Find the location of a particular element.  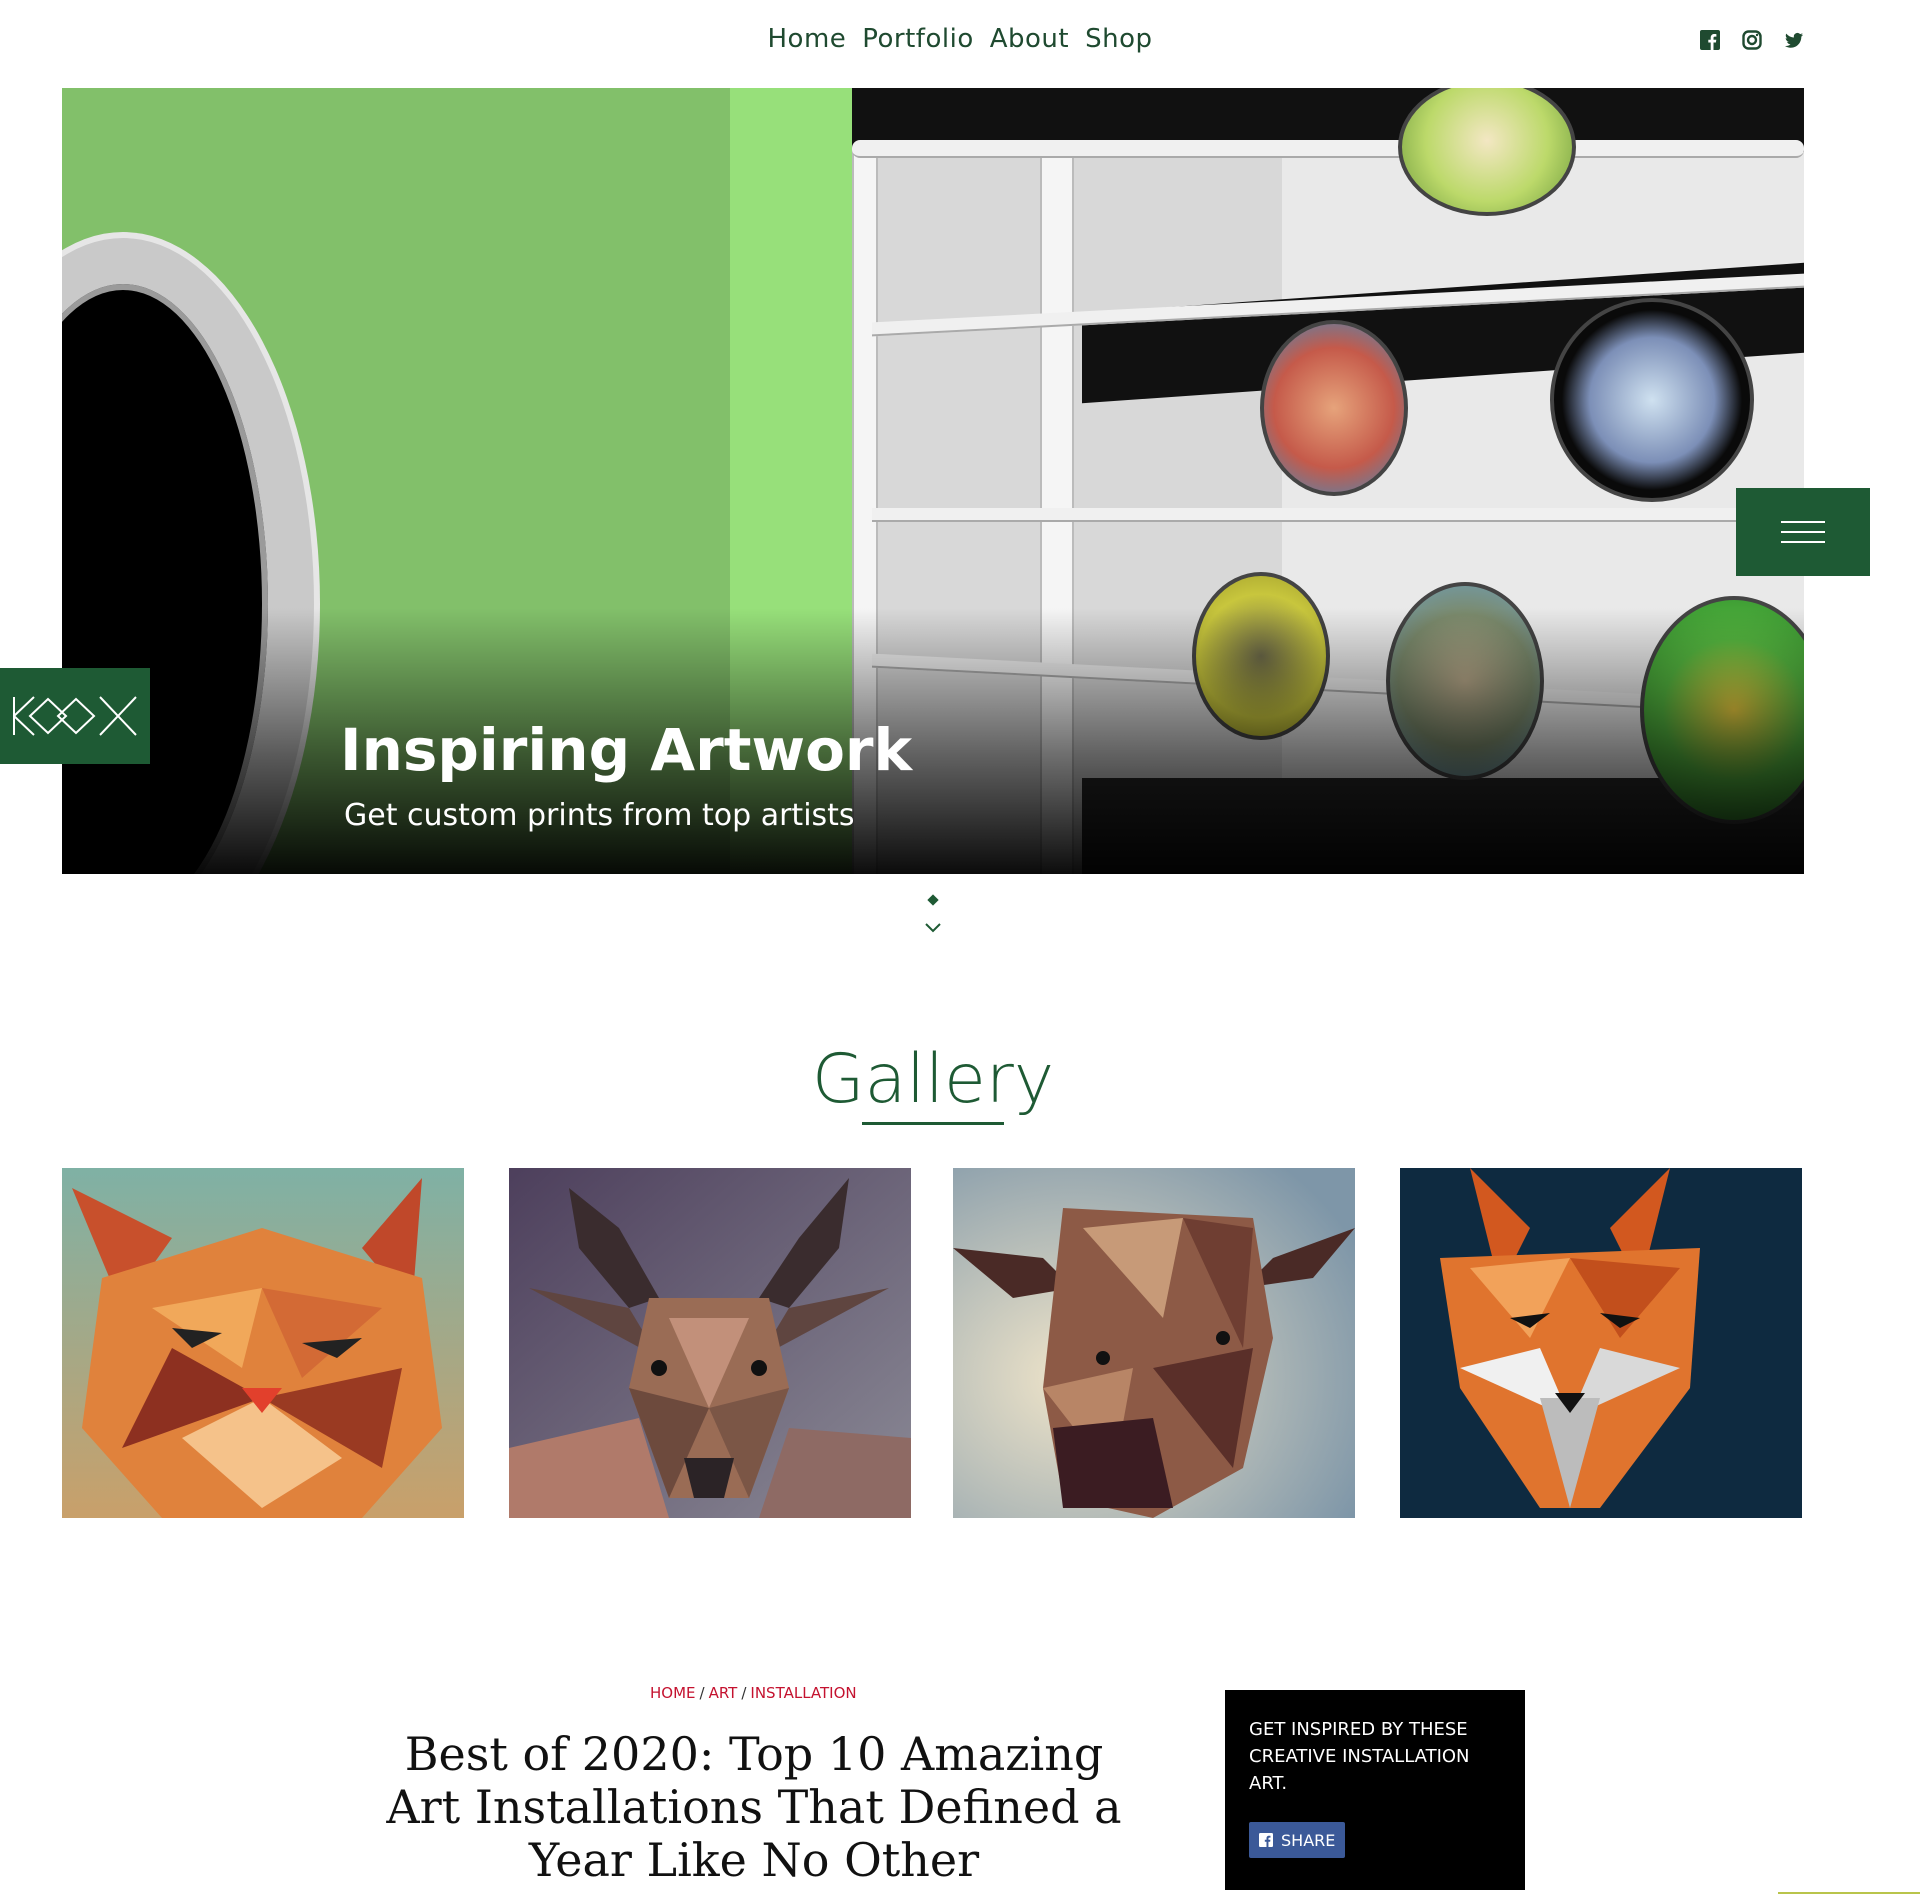

koox-logo is located at coordinates (75, 716).